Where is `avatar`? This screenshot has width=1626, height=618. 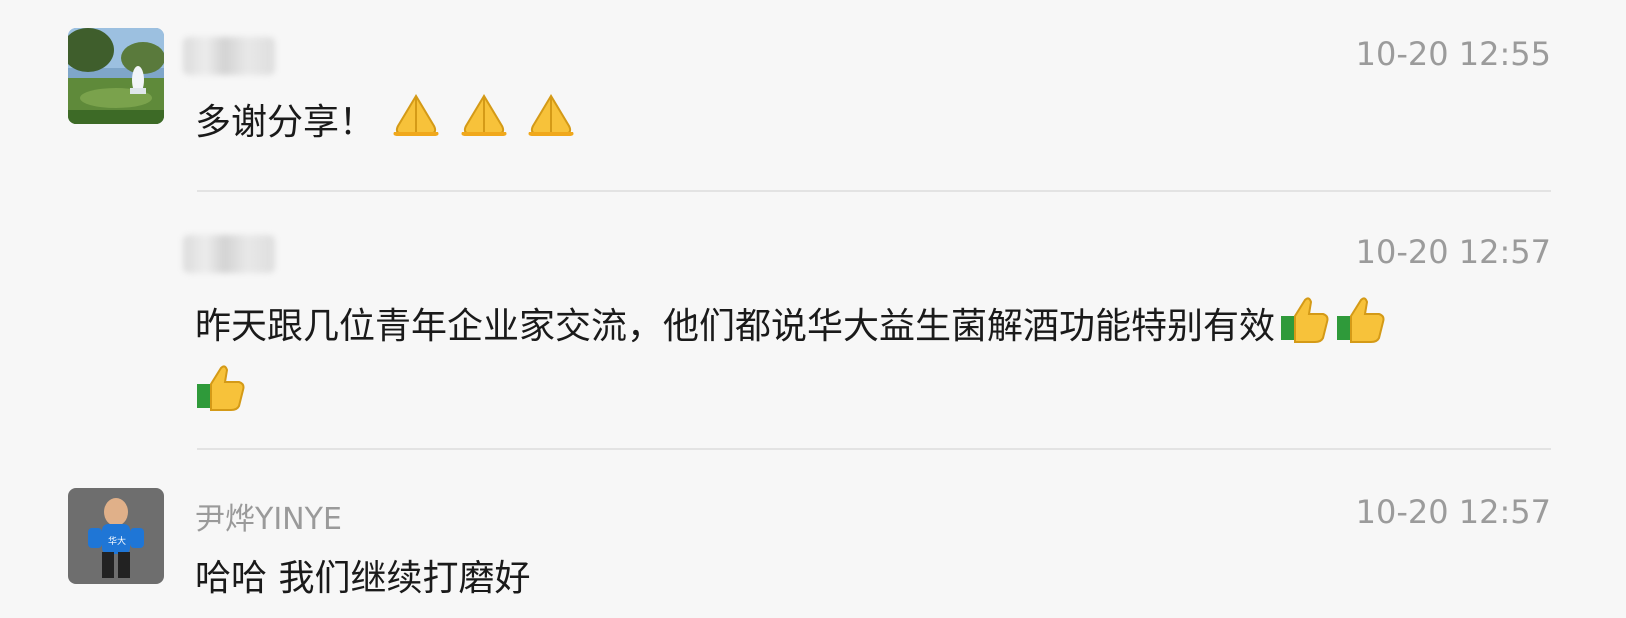 avatar is located at coordinates (116, 76).